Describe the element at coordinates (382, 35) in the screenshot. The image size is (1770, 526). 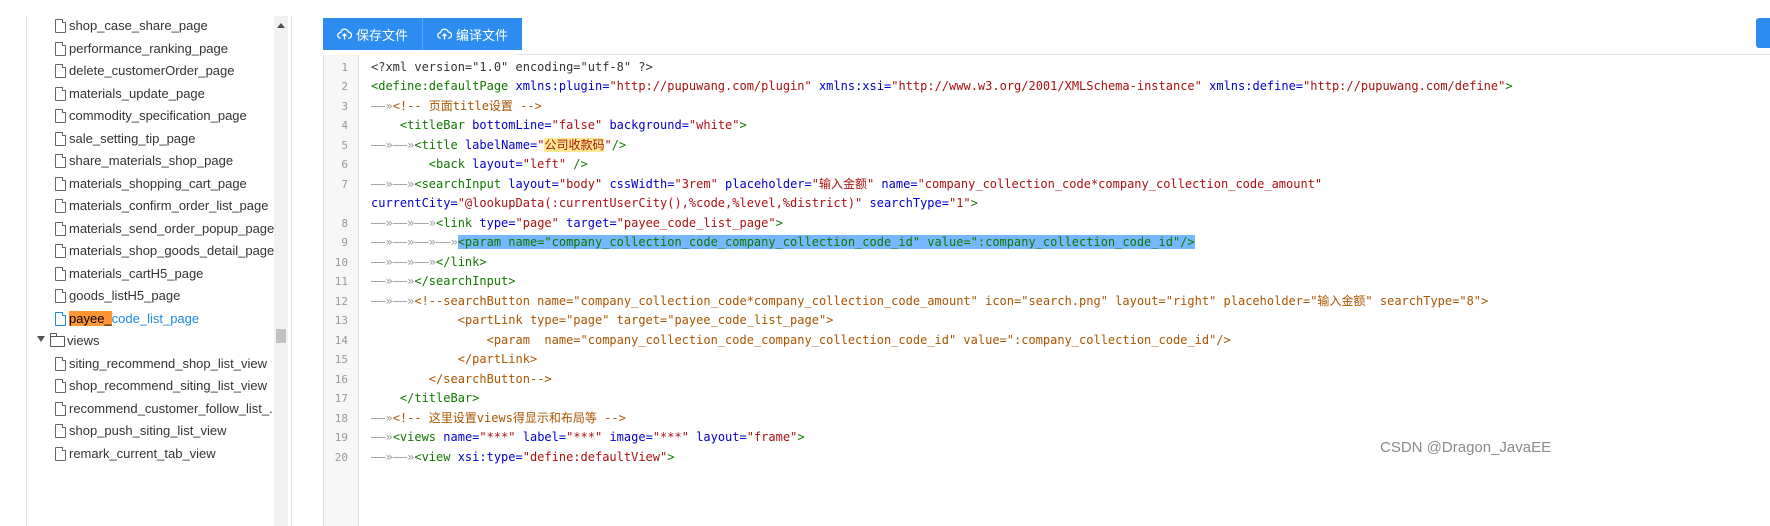
I see `save-file-label: 保存文件` at that location.